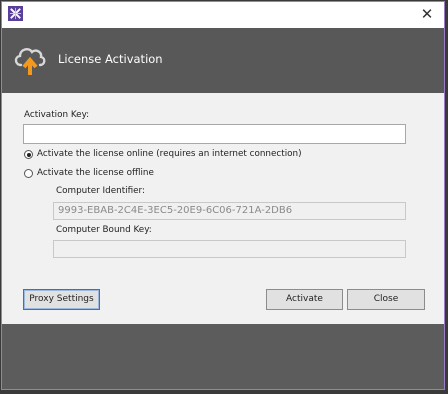 The width and height of the screenshot is (448, 394). I want to click on close-button: Close, so click(386, 299).